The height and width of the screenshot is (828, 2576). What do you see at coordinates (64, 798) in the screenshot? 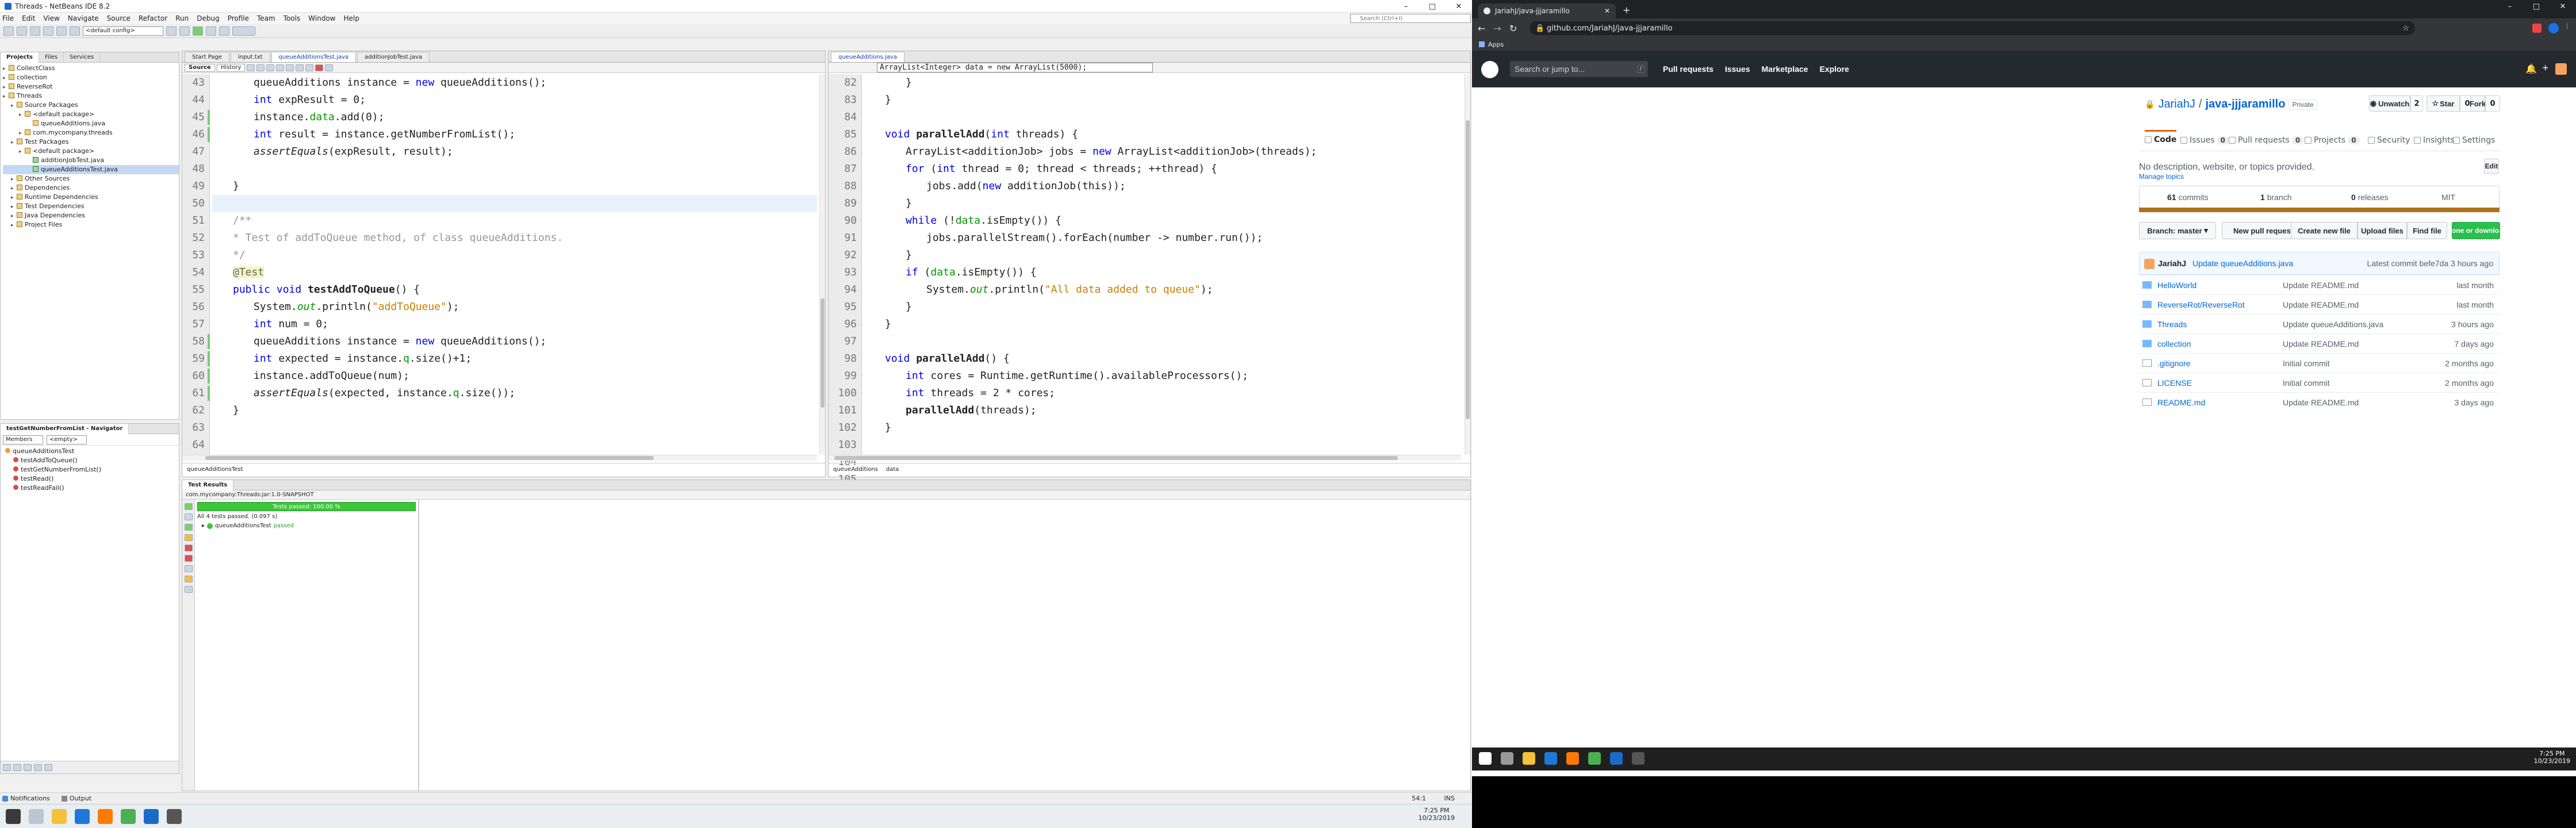
I see `output-icon` at bounding box center [64, 798].